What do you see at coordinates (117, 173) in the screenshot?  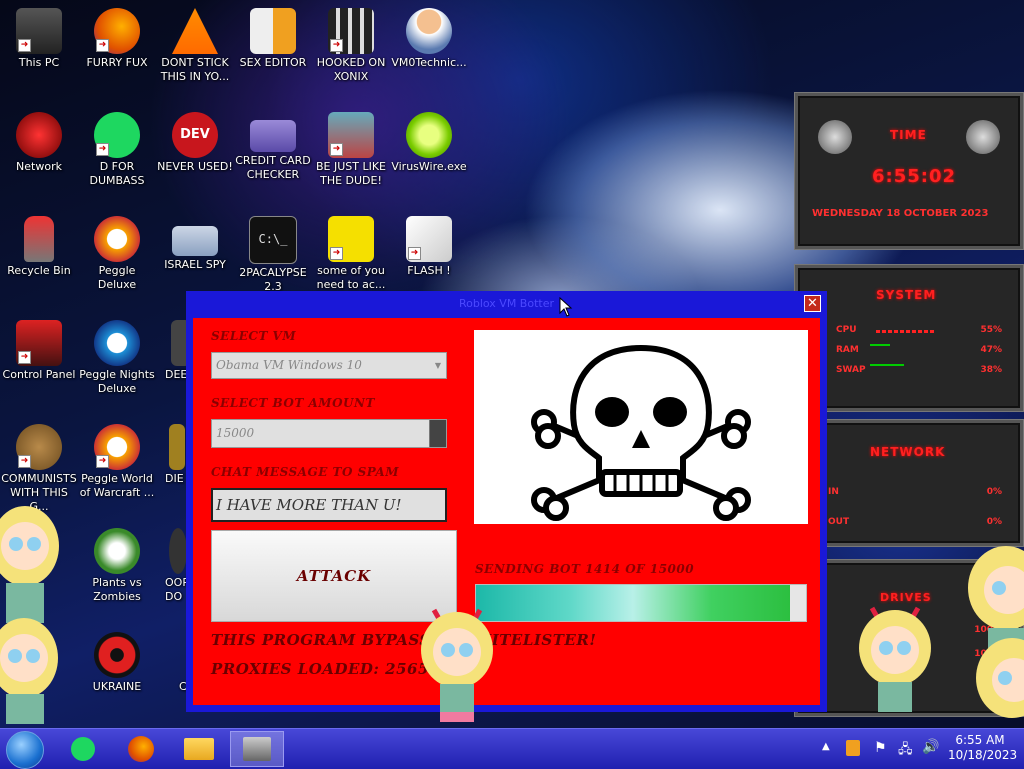 I see `icon-label: D FOR DUMBASS` at bounding box center [117, 173].